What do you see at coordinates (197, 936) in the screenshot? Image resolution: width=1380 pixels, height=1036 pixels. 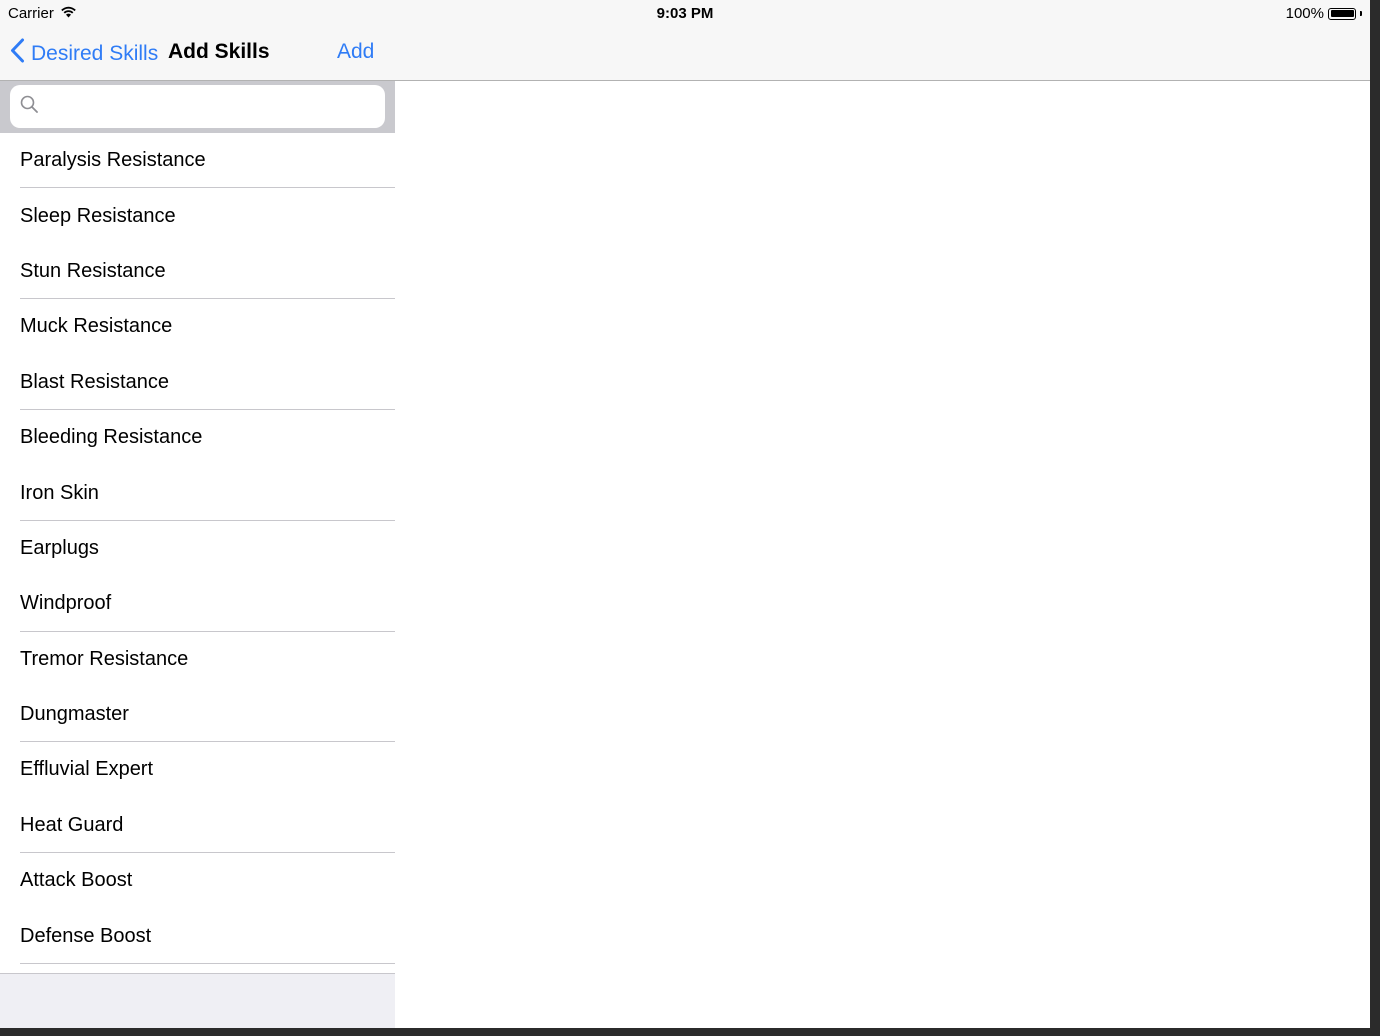 I see `list-item: Defense Boost` at bounding box center [197, 936].